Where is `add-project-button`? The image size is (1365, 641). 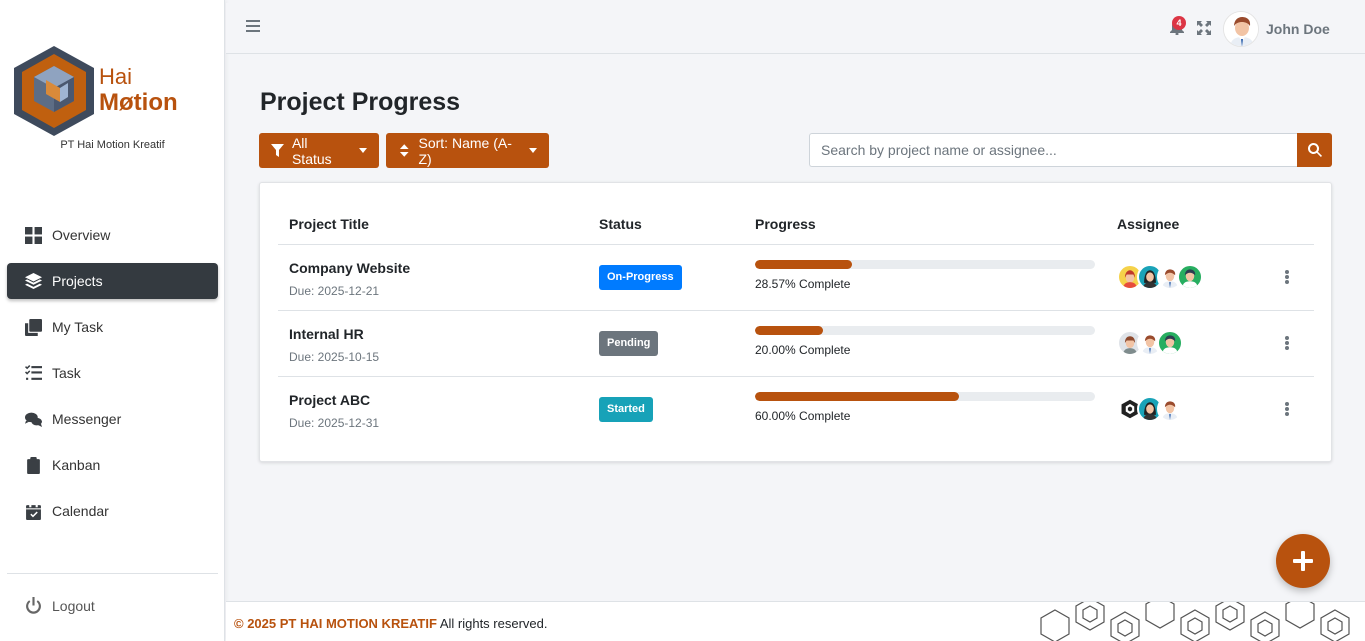 add-project-button is located at coordinates (1303, 561).